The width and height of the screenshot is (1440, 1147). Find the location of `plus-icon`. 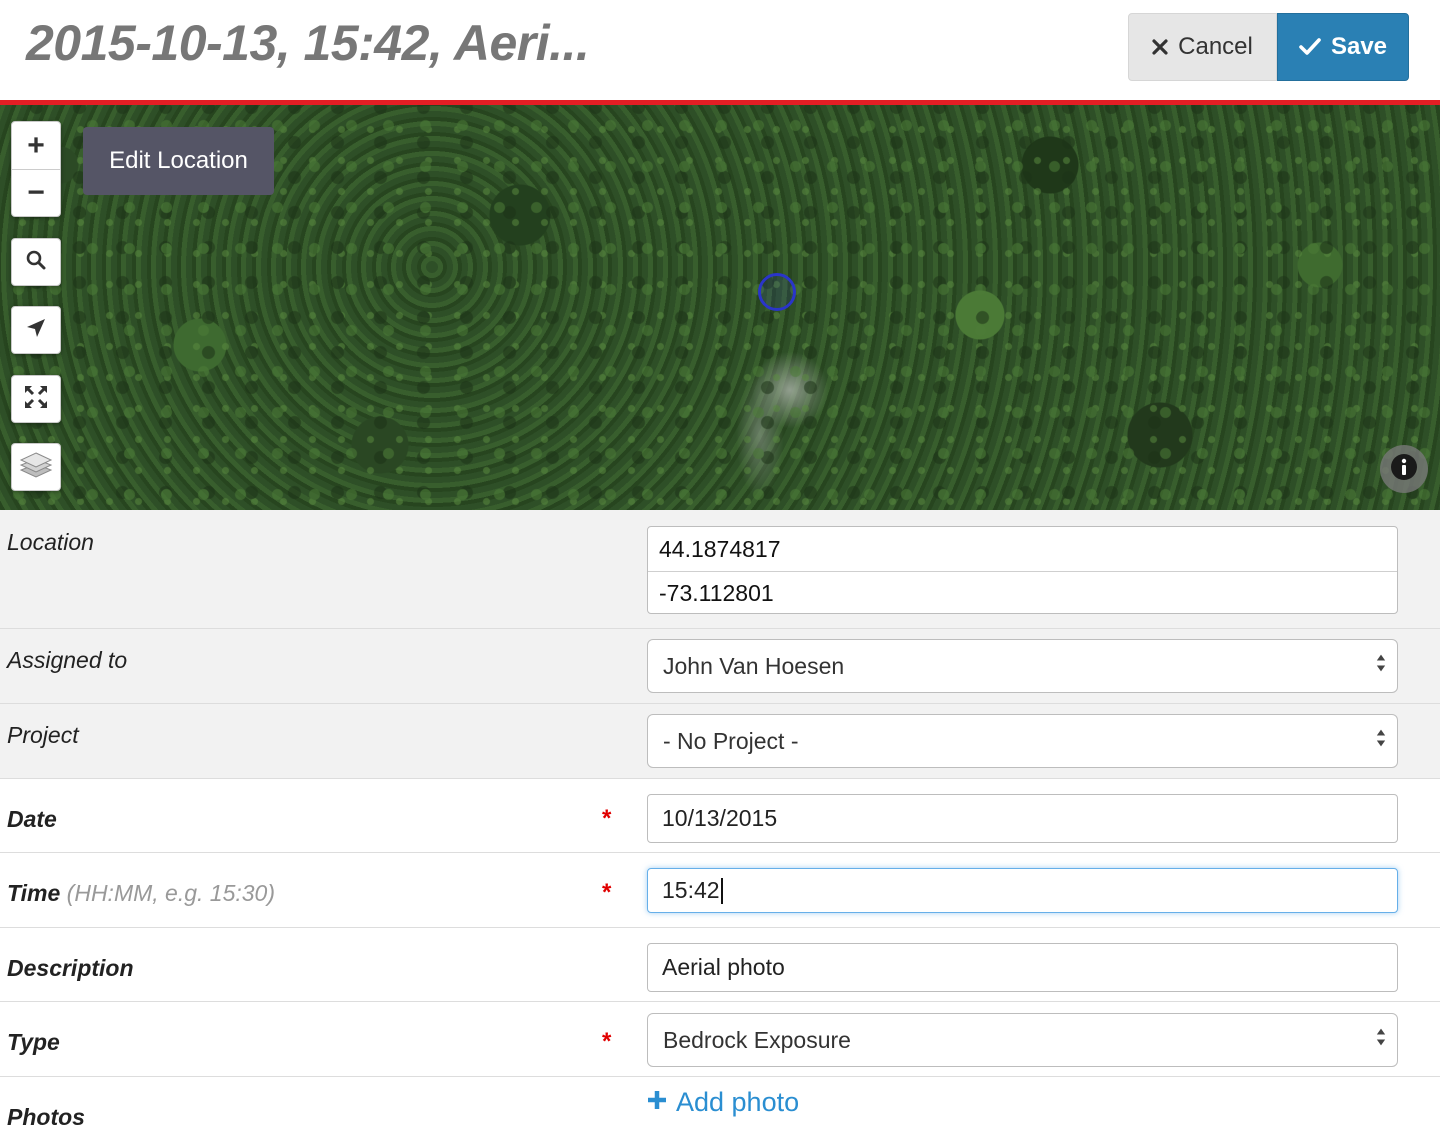

plus-icon is located at coordinates (657, 1102).